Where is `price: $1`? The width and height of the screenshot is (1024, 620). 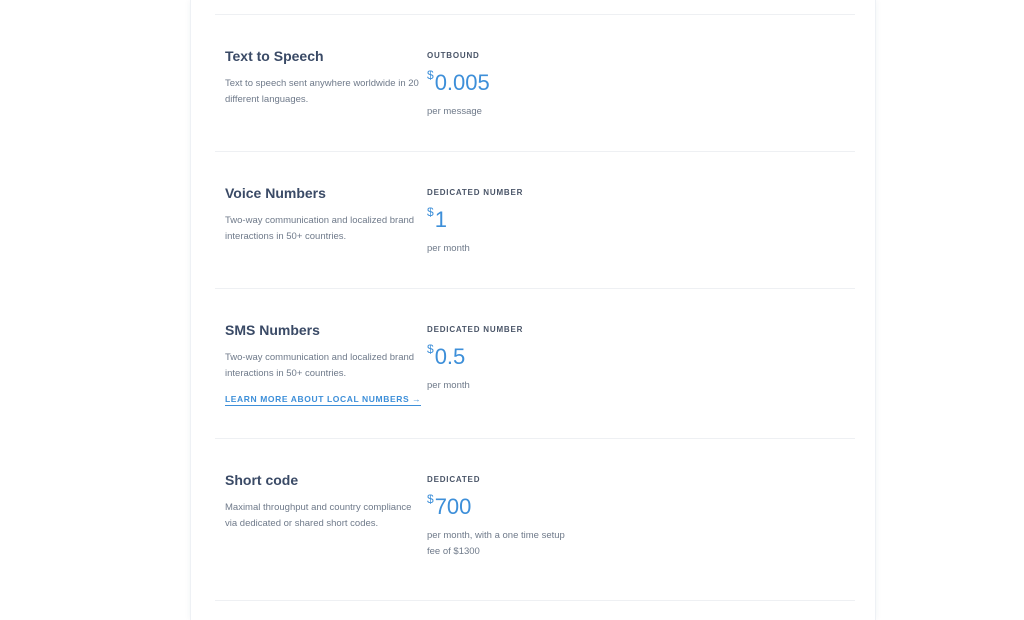 price: $1 is located at coordinates (437, 219).